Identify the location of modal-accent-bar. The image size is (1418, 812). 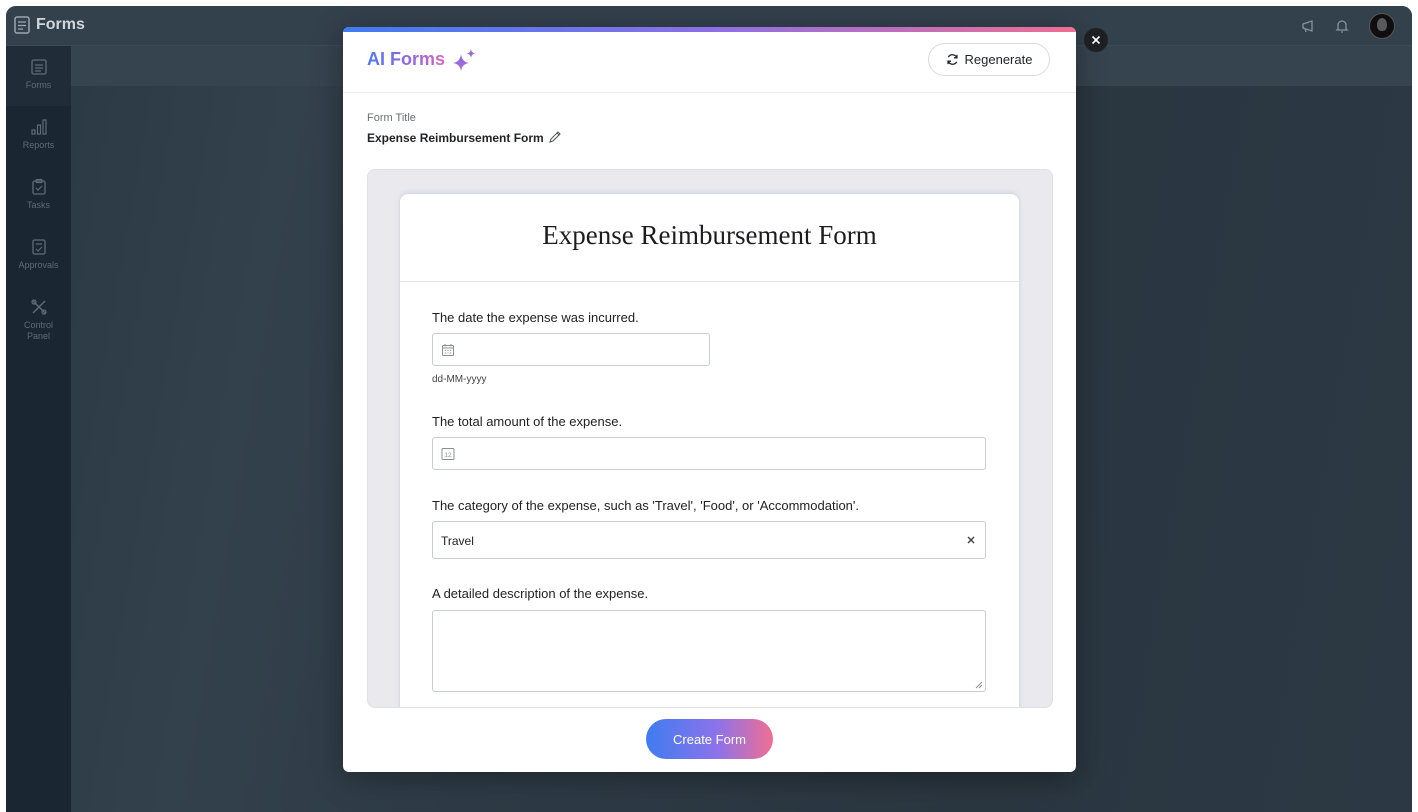
(709, 29).